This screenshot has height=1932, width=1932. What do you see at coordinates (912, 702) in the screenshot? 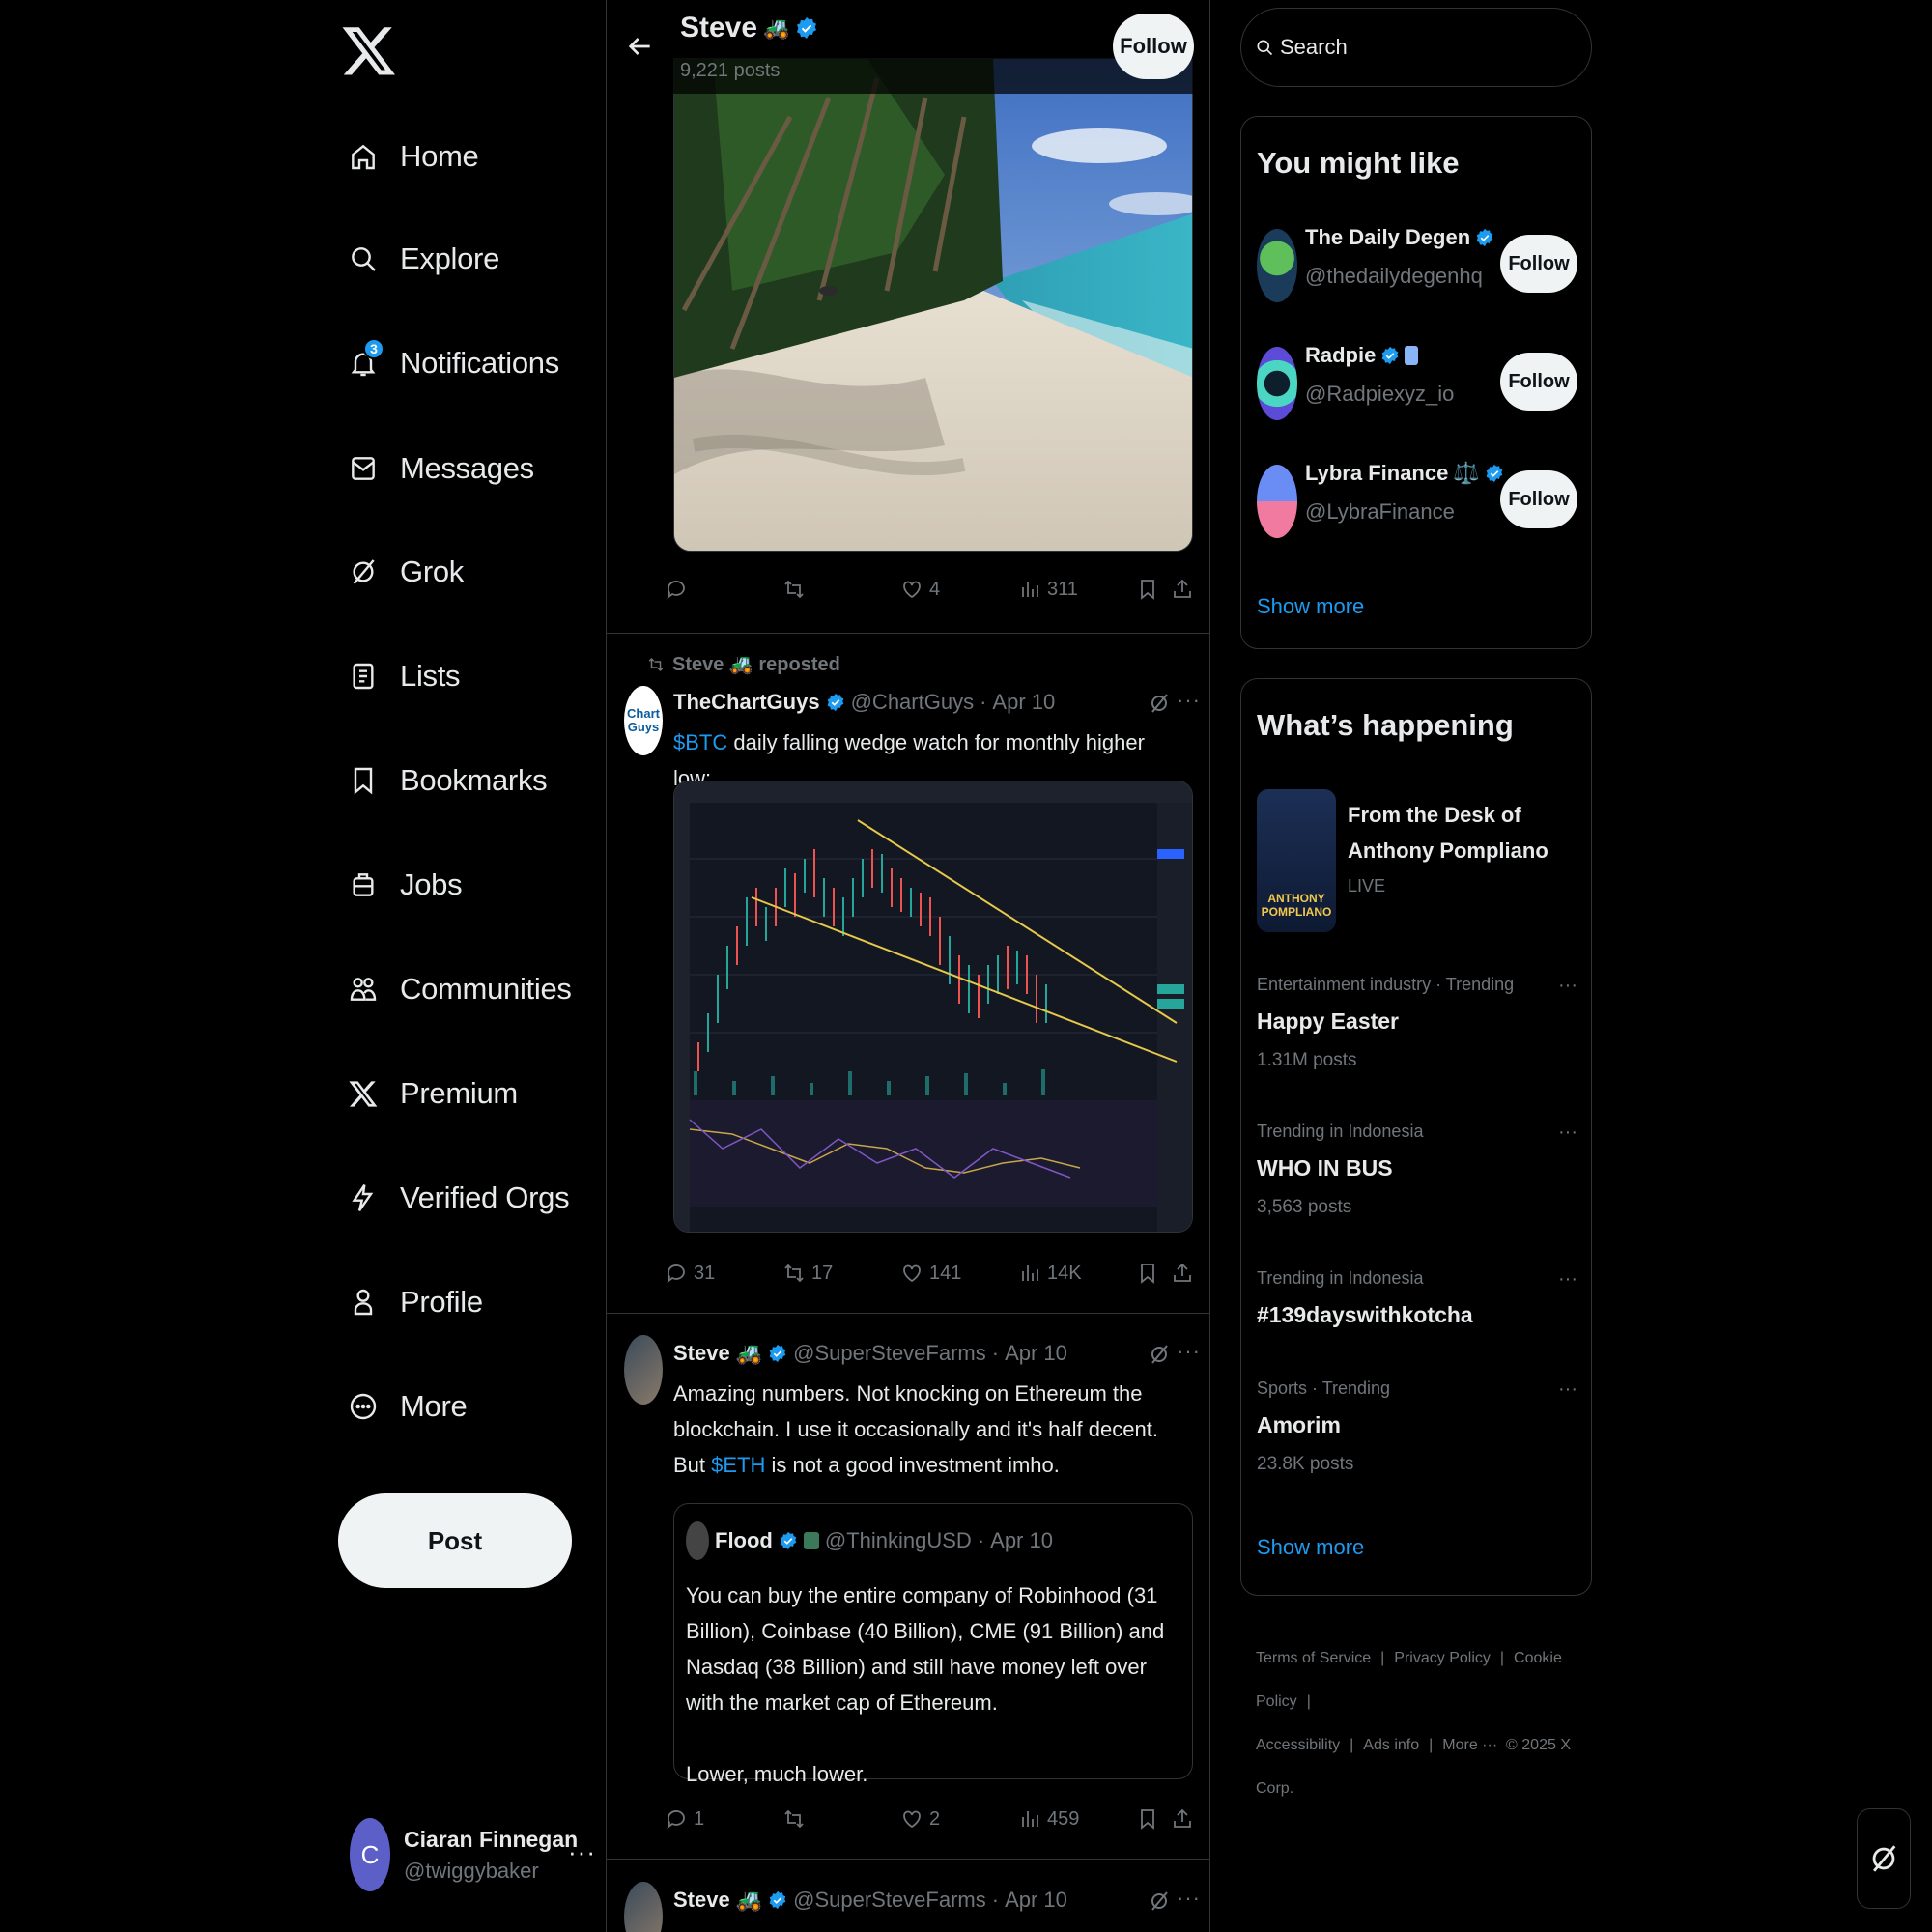
I see `author-handle: @ChartGuys` at bounding box center [912, 702].